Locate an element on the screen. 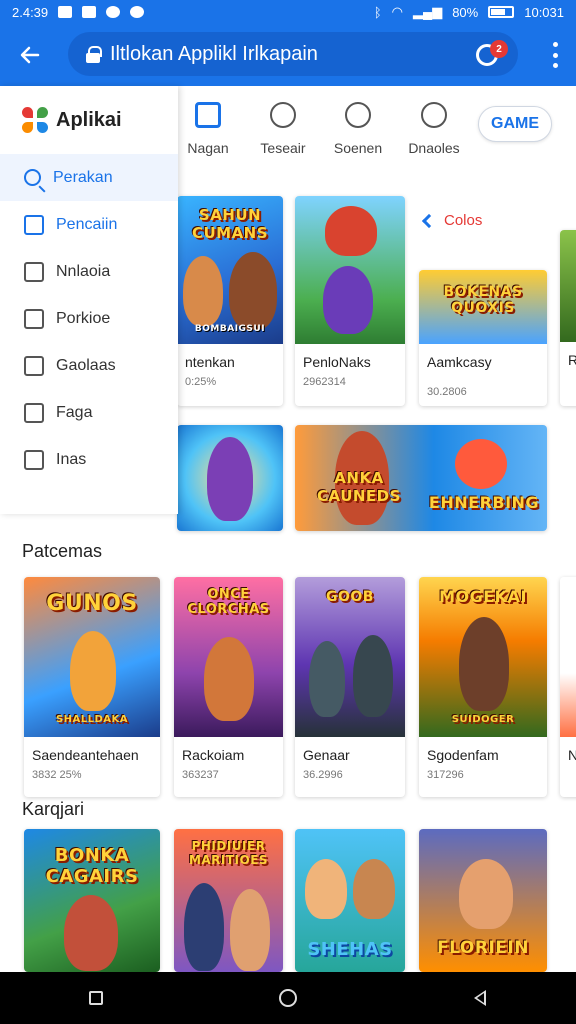 The image size is (576, 1024). drawer-item-pencaiin: Pencaiin is located at coordinates (89, 224).